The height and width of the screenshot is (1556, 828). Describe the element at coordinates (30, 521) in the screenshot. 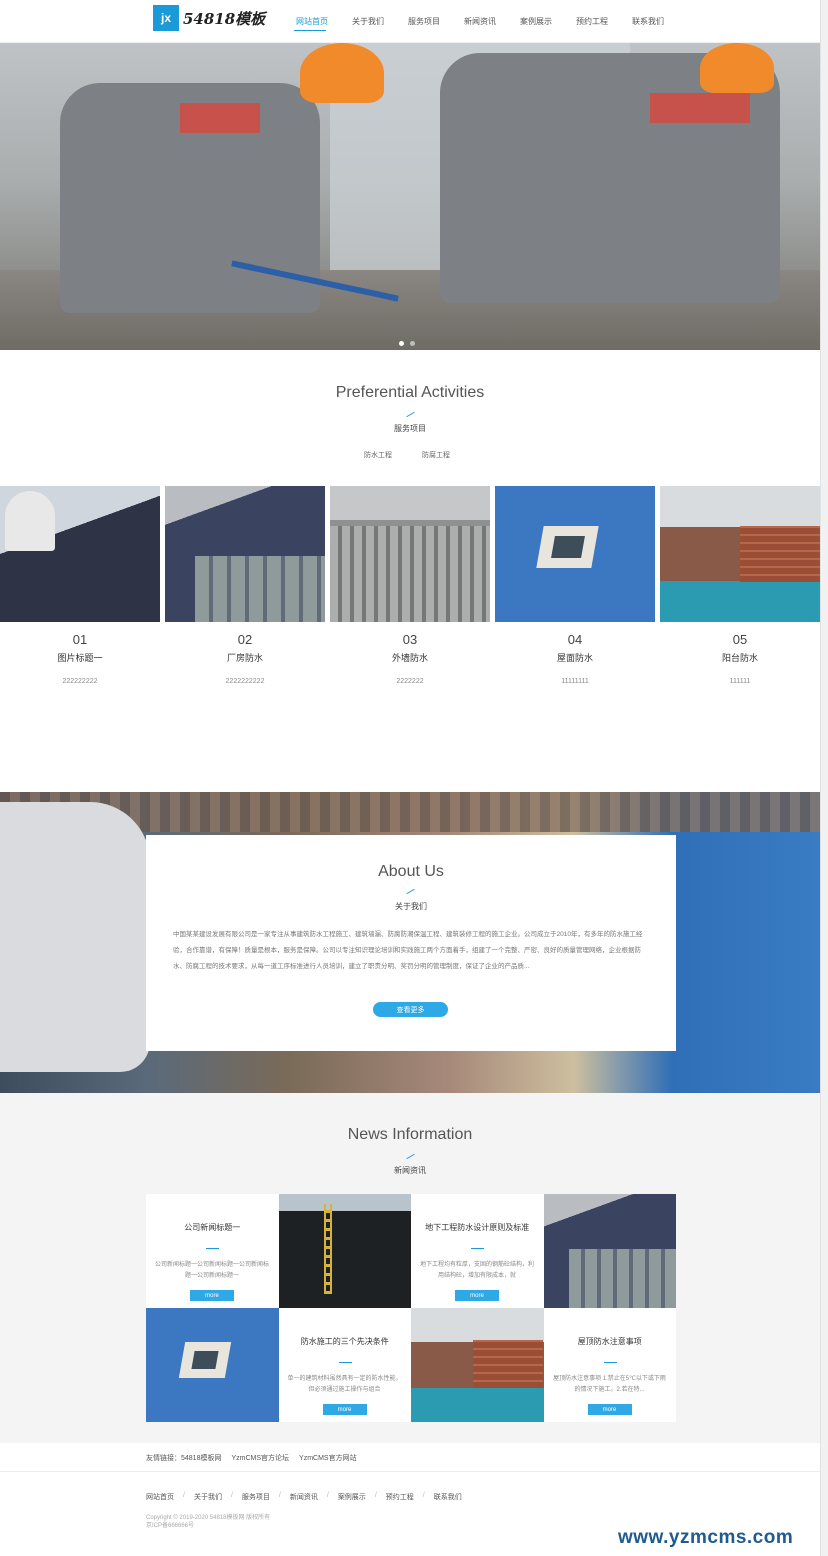

I see `cooling-tower-shape` at that location.